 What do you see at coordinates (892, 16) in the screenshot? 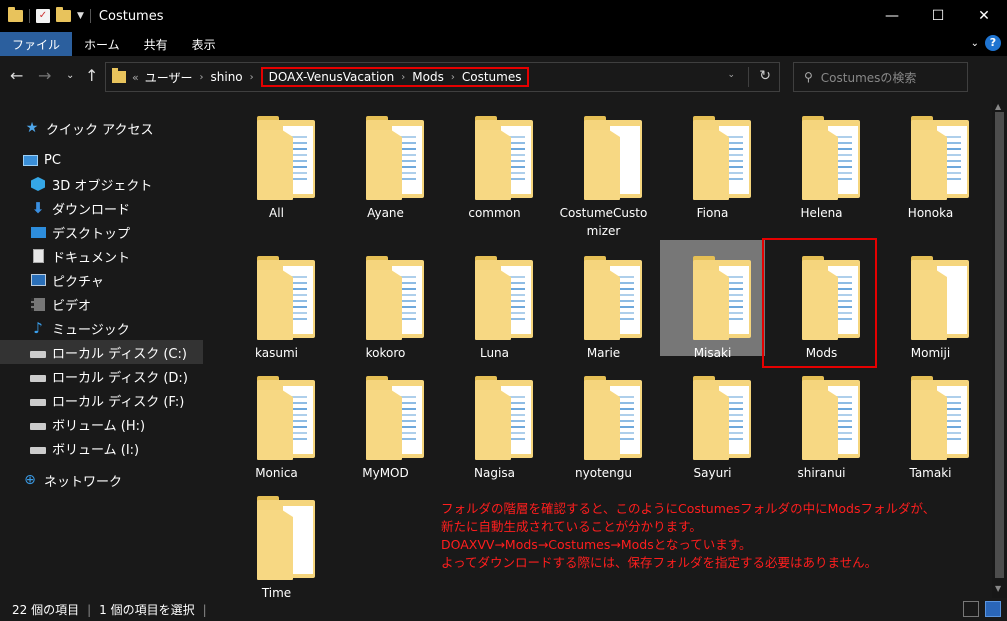
I see `minimize-button: —` at bounding box center [892, 16].